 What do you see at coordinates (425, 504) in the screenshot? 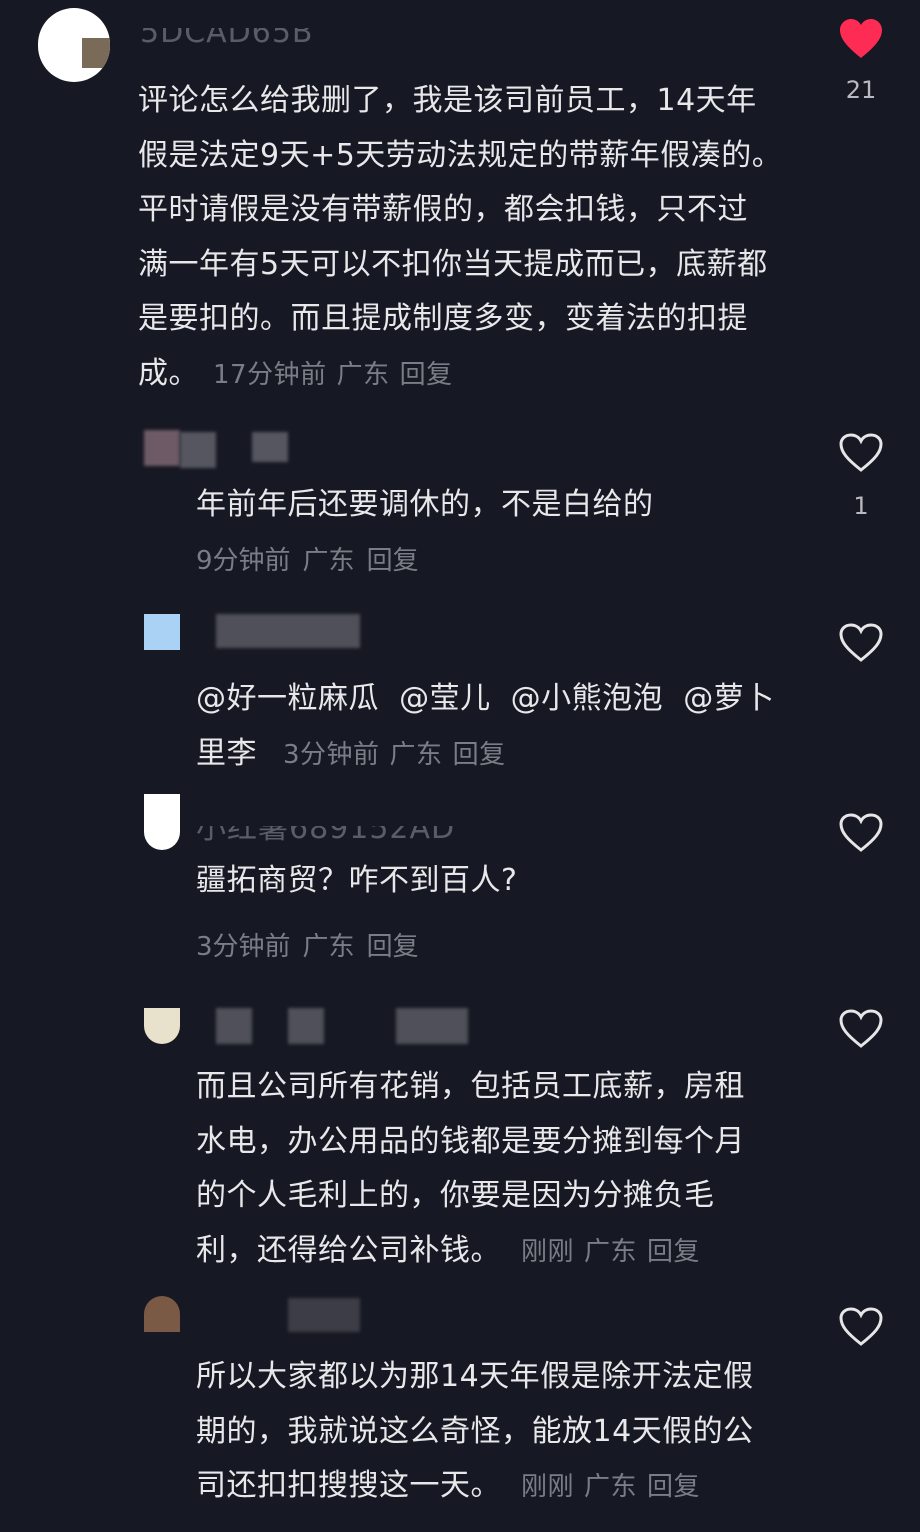
I see `comment-text: 年前年后还要调休的，不是白给的` at bounding box center [425, 504].